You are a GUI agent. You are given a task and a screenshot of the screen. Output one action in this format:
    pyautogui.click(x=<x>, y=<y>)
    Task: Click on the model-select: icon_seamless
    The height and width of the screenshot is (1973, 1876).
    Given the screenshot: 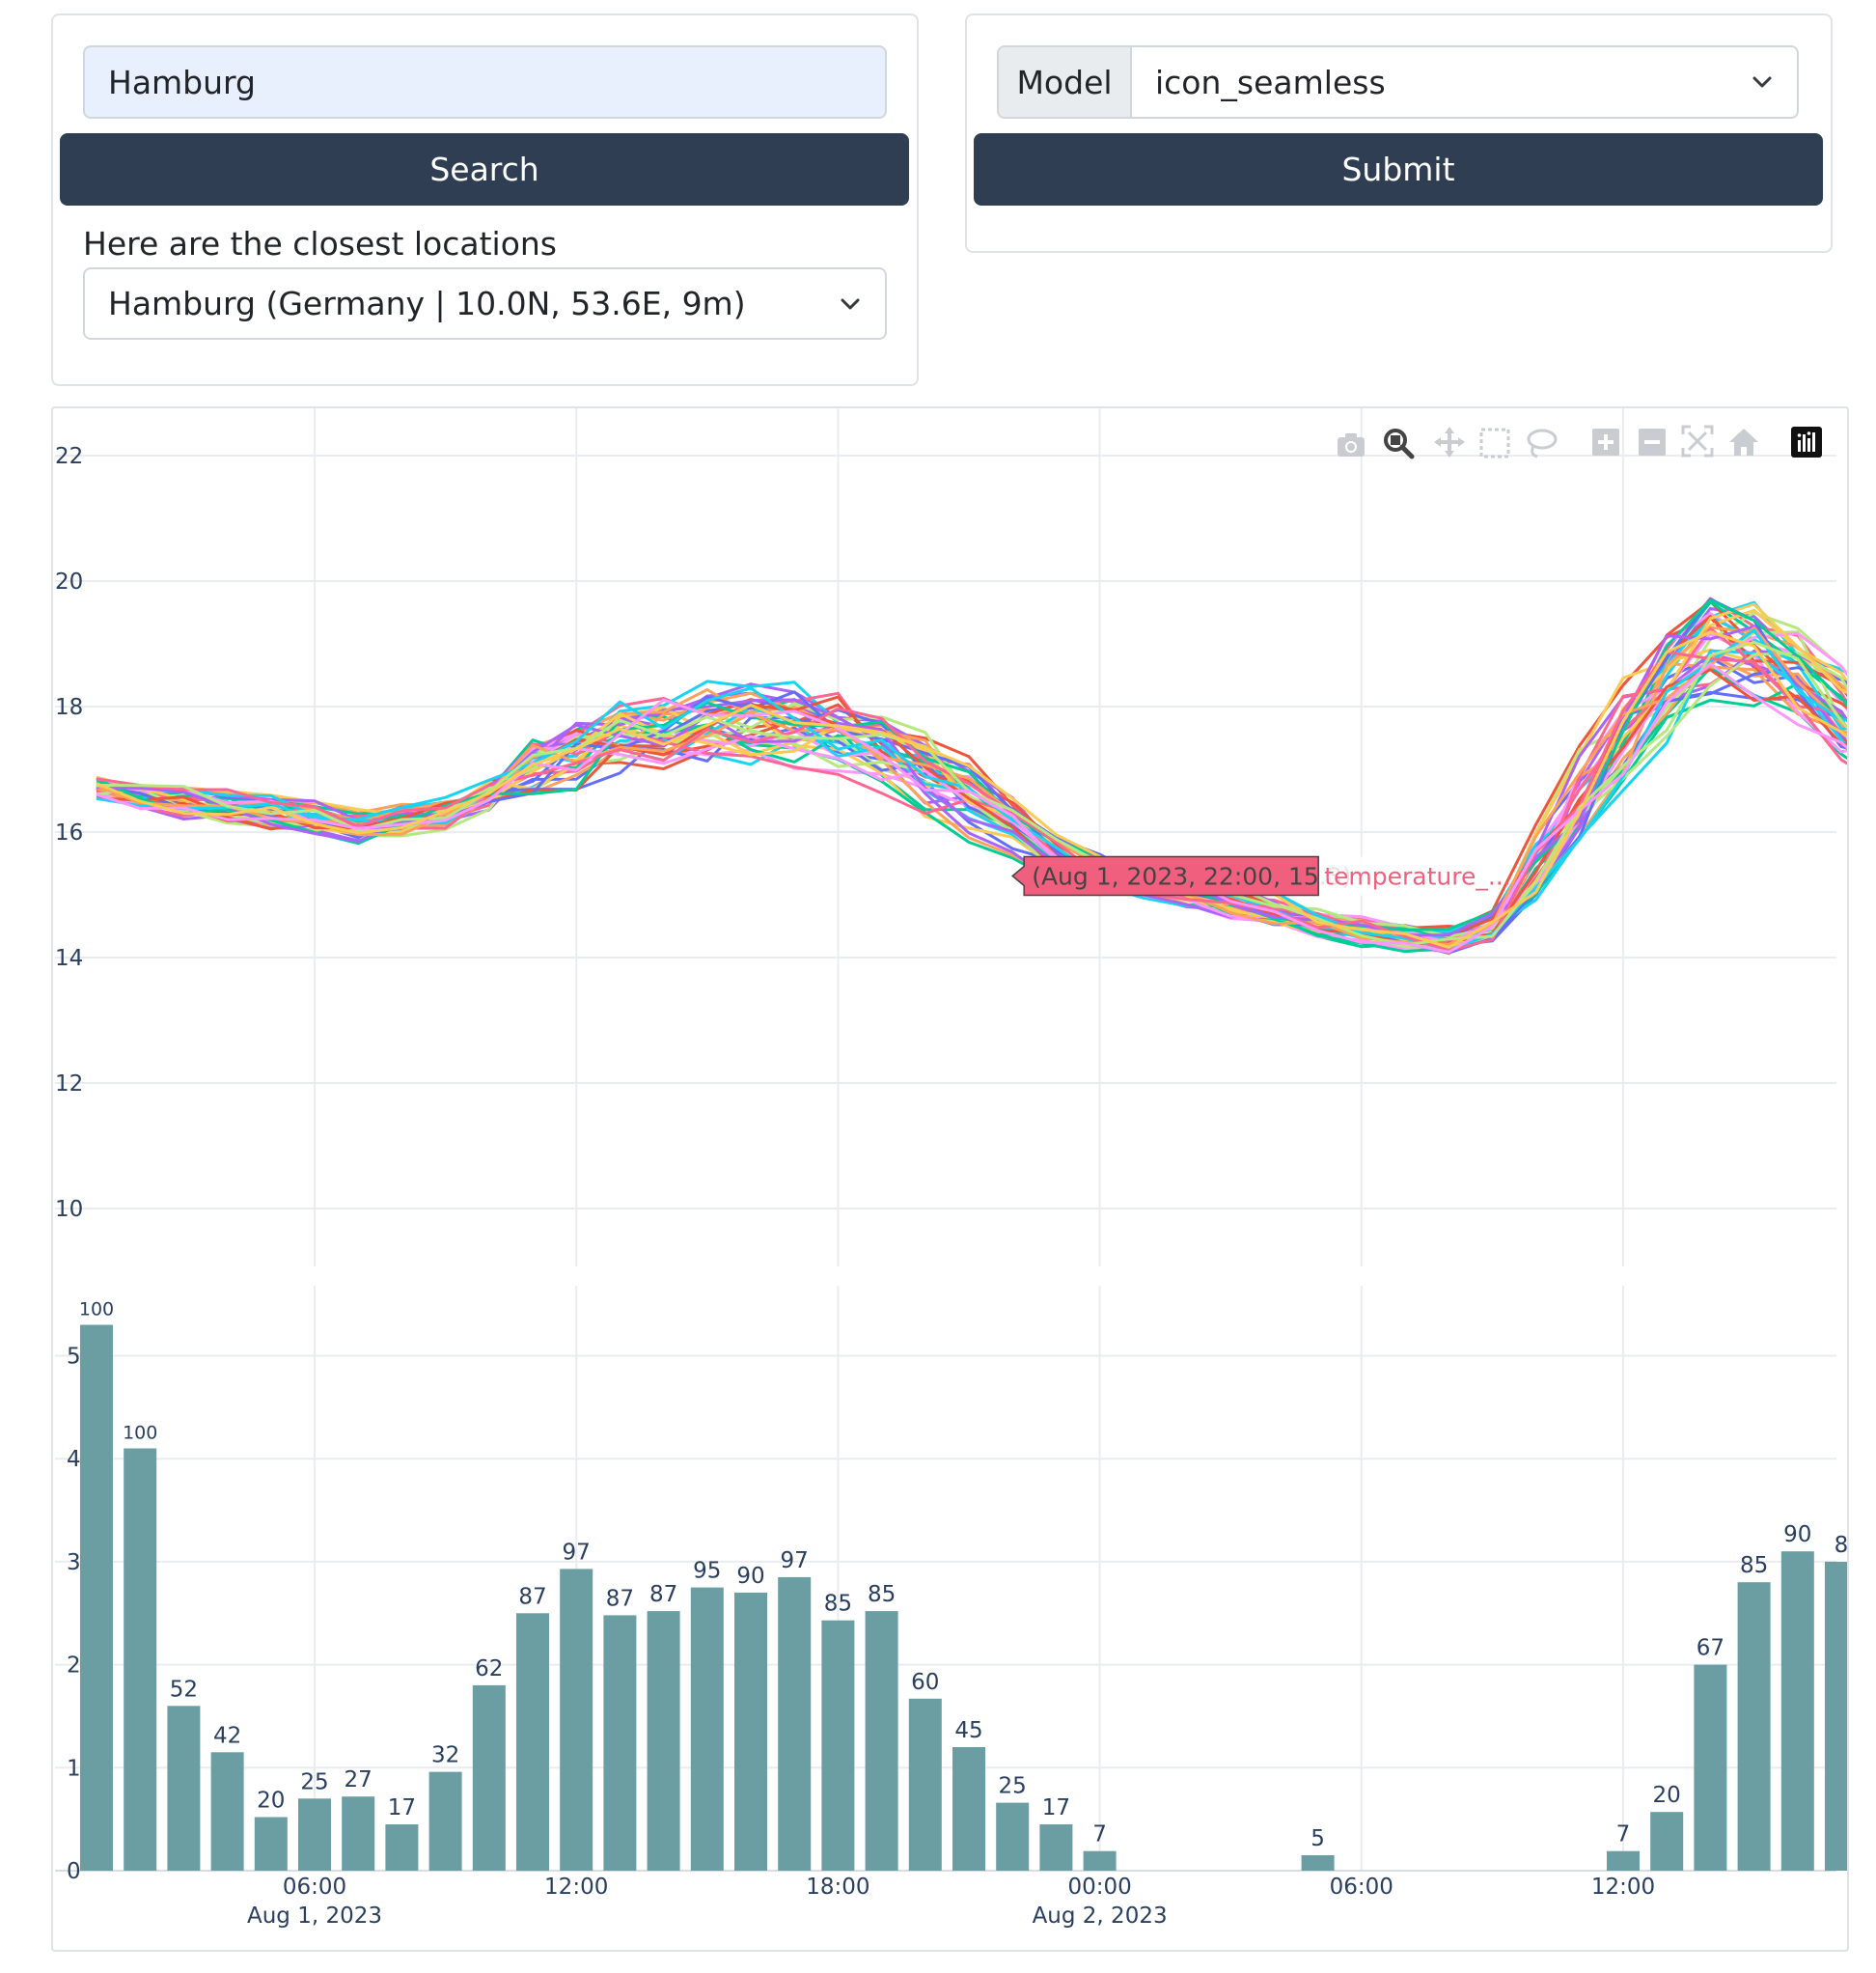 What is the action you would take?
    pyautogui.click(x=1464, y=82)
    